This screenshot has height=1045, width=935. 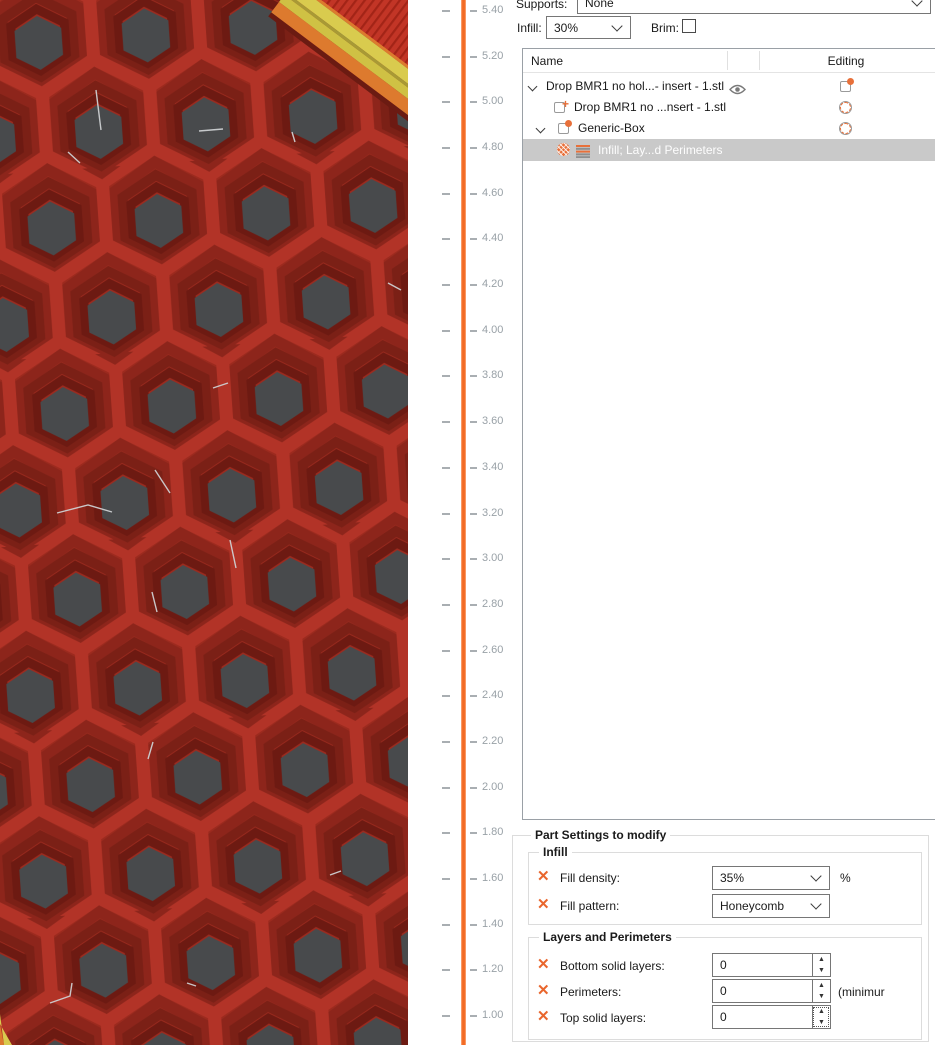 I want to click on slider-tick: 2.20, so click(x=255, y=742).